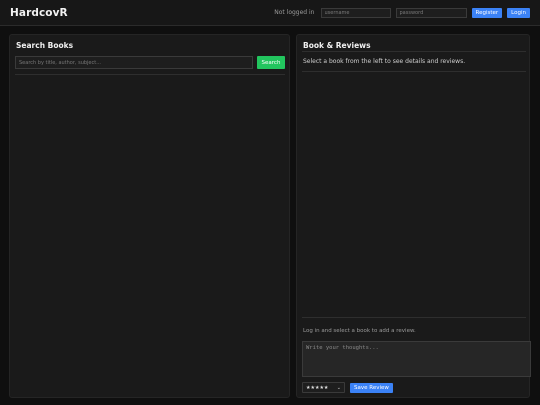  I want to click on auth-area: Not logged in Register Login, so click(402, 12).